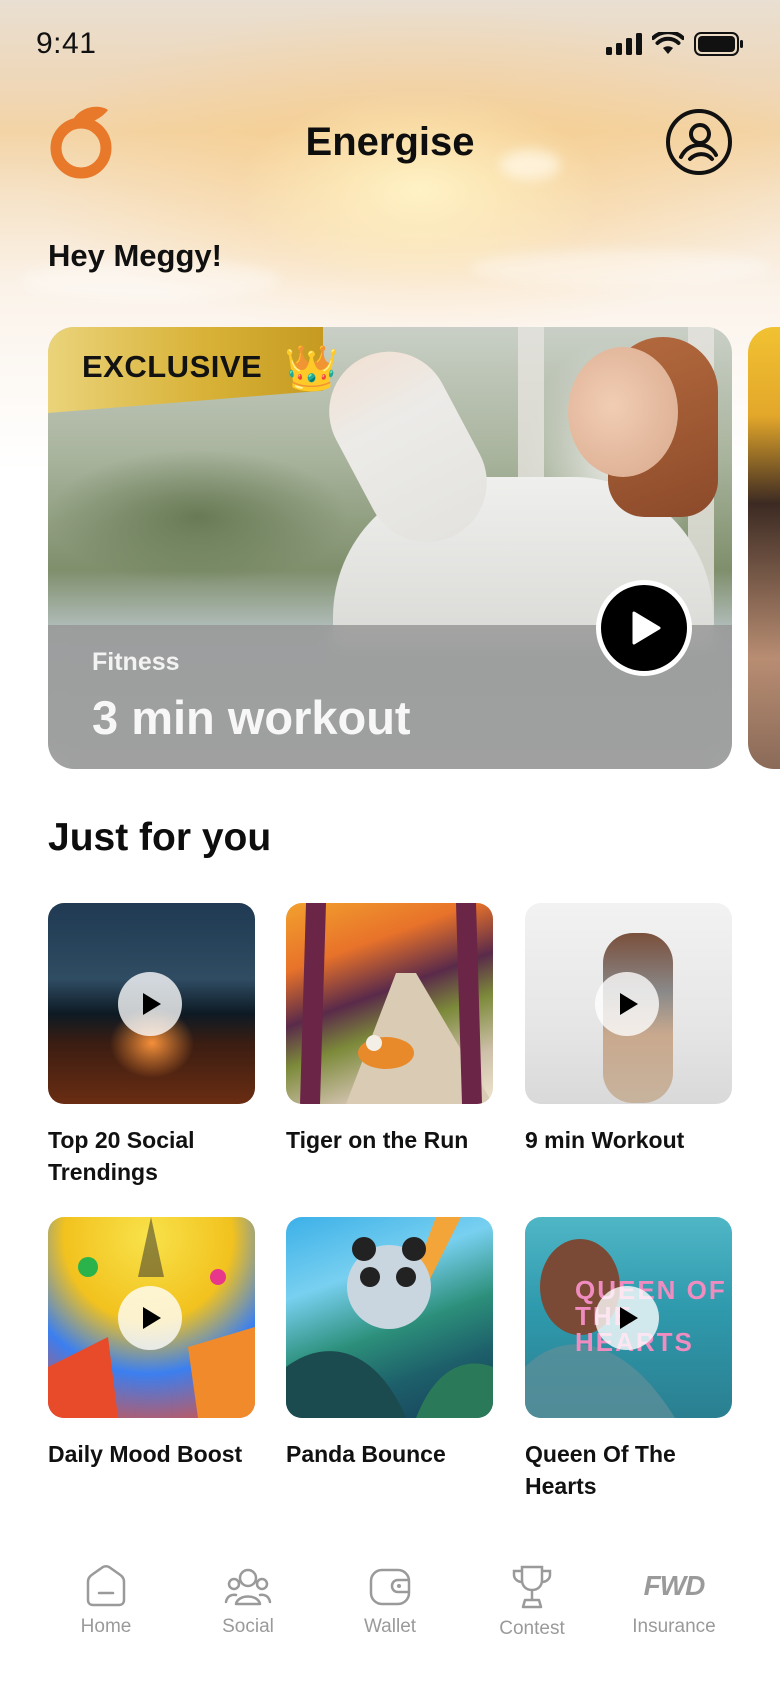 Image resolution: width=780 pixels, height=1688 pixels. I want to click on tab-wallet: Wallet, so click(390, 1601).